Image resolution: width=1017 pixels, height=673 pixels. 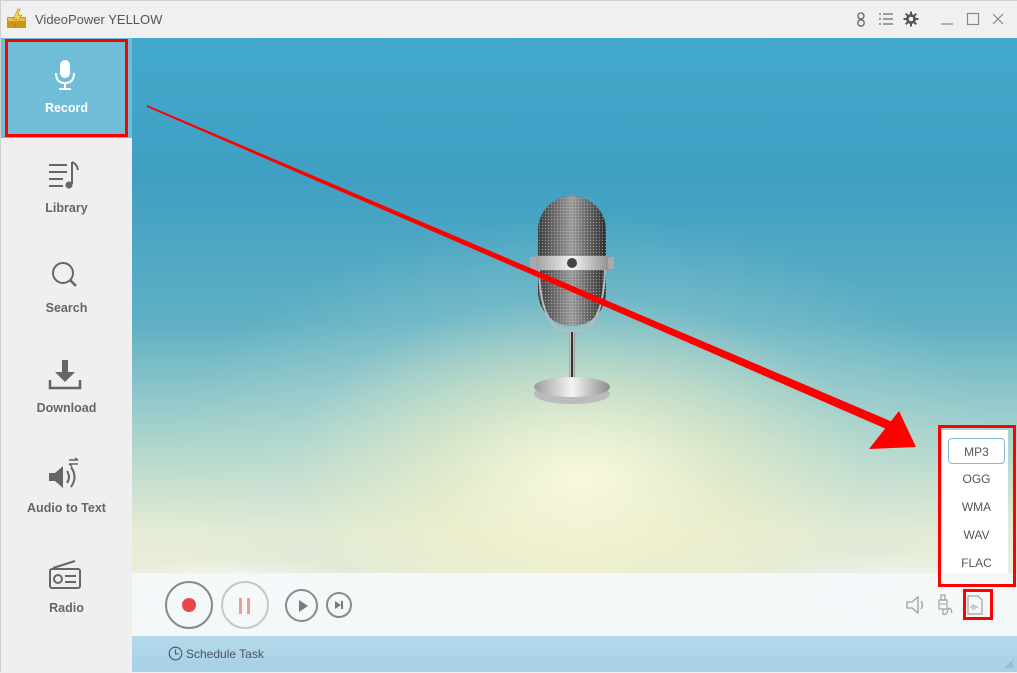 I want to click on resize-grip-icon, so click(x=1009, y=664).